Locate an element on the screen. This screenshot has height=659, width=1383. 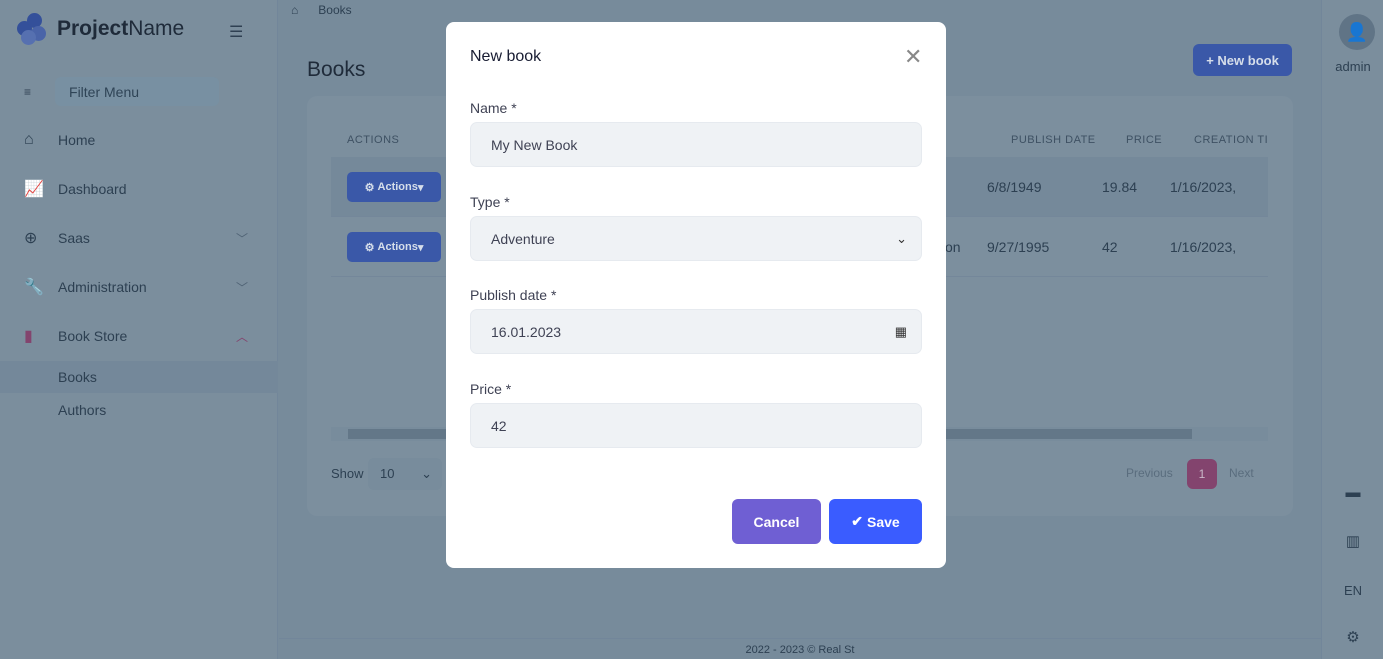
sidebar-item-administration: 🔧 Administration ﹀ is located at coordinates (139, 287).